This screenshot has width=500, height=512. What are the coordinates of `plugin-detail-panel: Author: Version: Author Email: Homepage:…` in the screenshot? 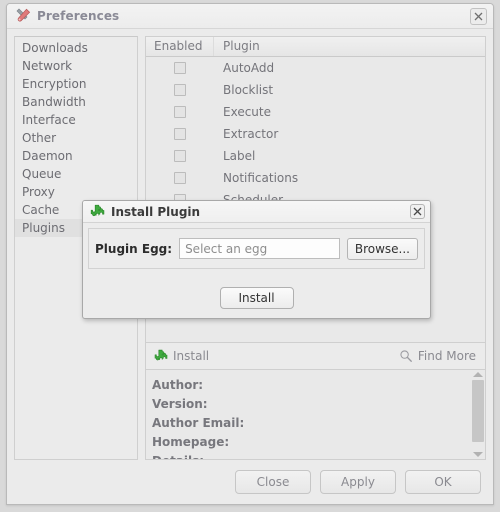 It's located at (315, 415).